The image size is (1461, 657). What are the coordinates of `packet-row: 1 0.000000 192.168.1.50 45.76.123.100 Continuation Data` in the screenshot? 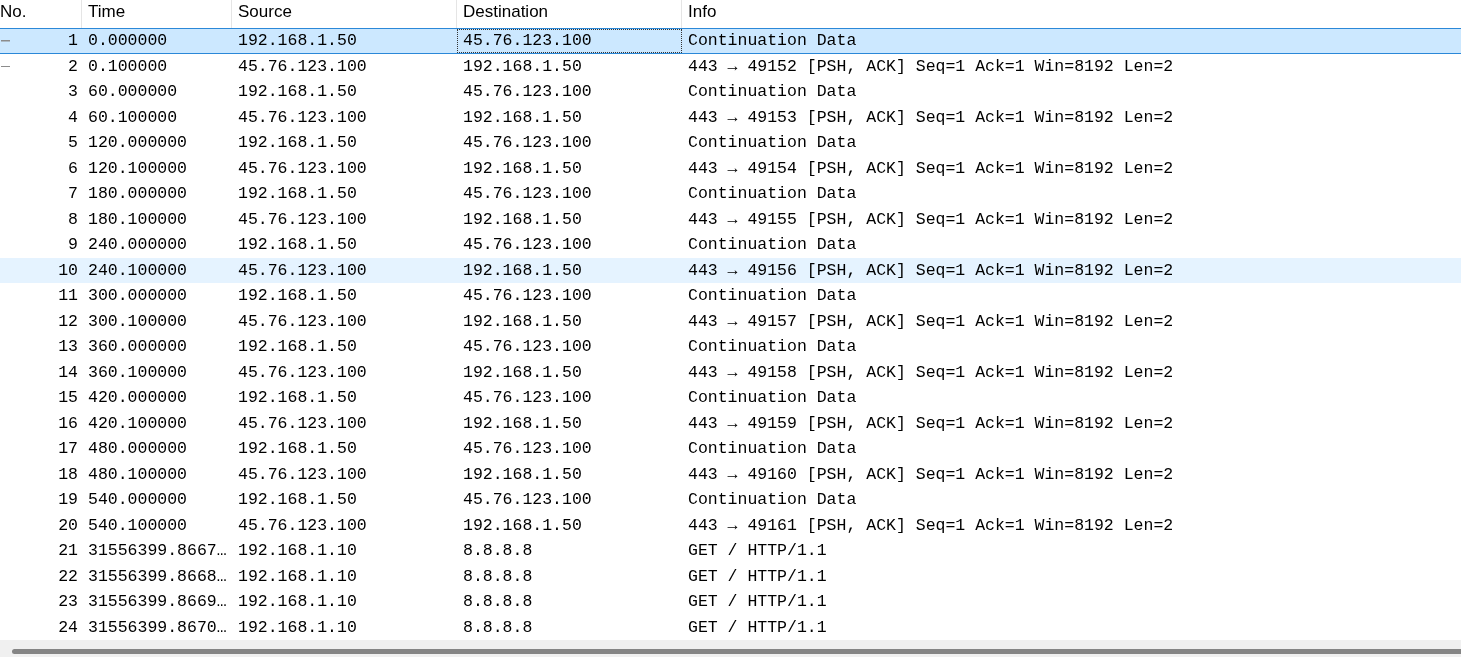 It's located at (730, 41).